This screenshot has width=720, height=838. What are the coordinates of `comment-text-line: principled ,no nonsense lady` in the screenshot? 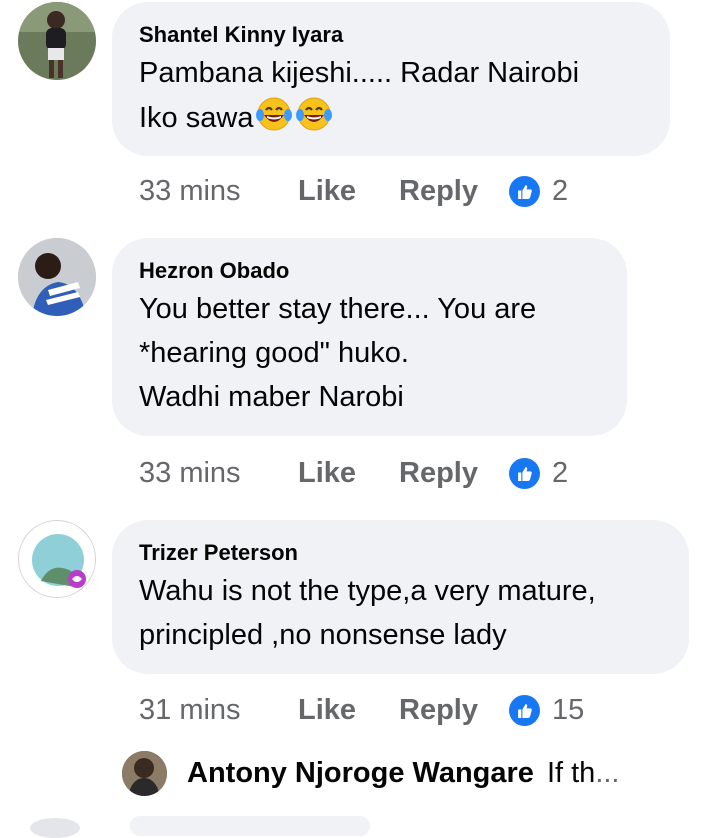 It's located at (323, 635).